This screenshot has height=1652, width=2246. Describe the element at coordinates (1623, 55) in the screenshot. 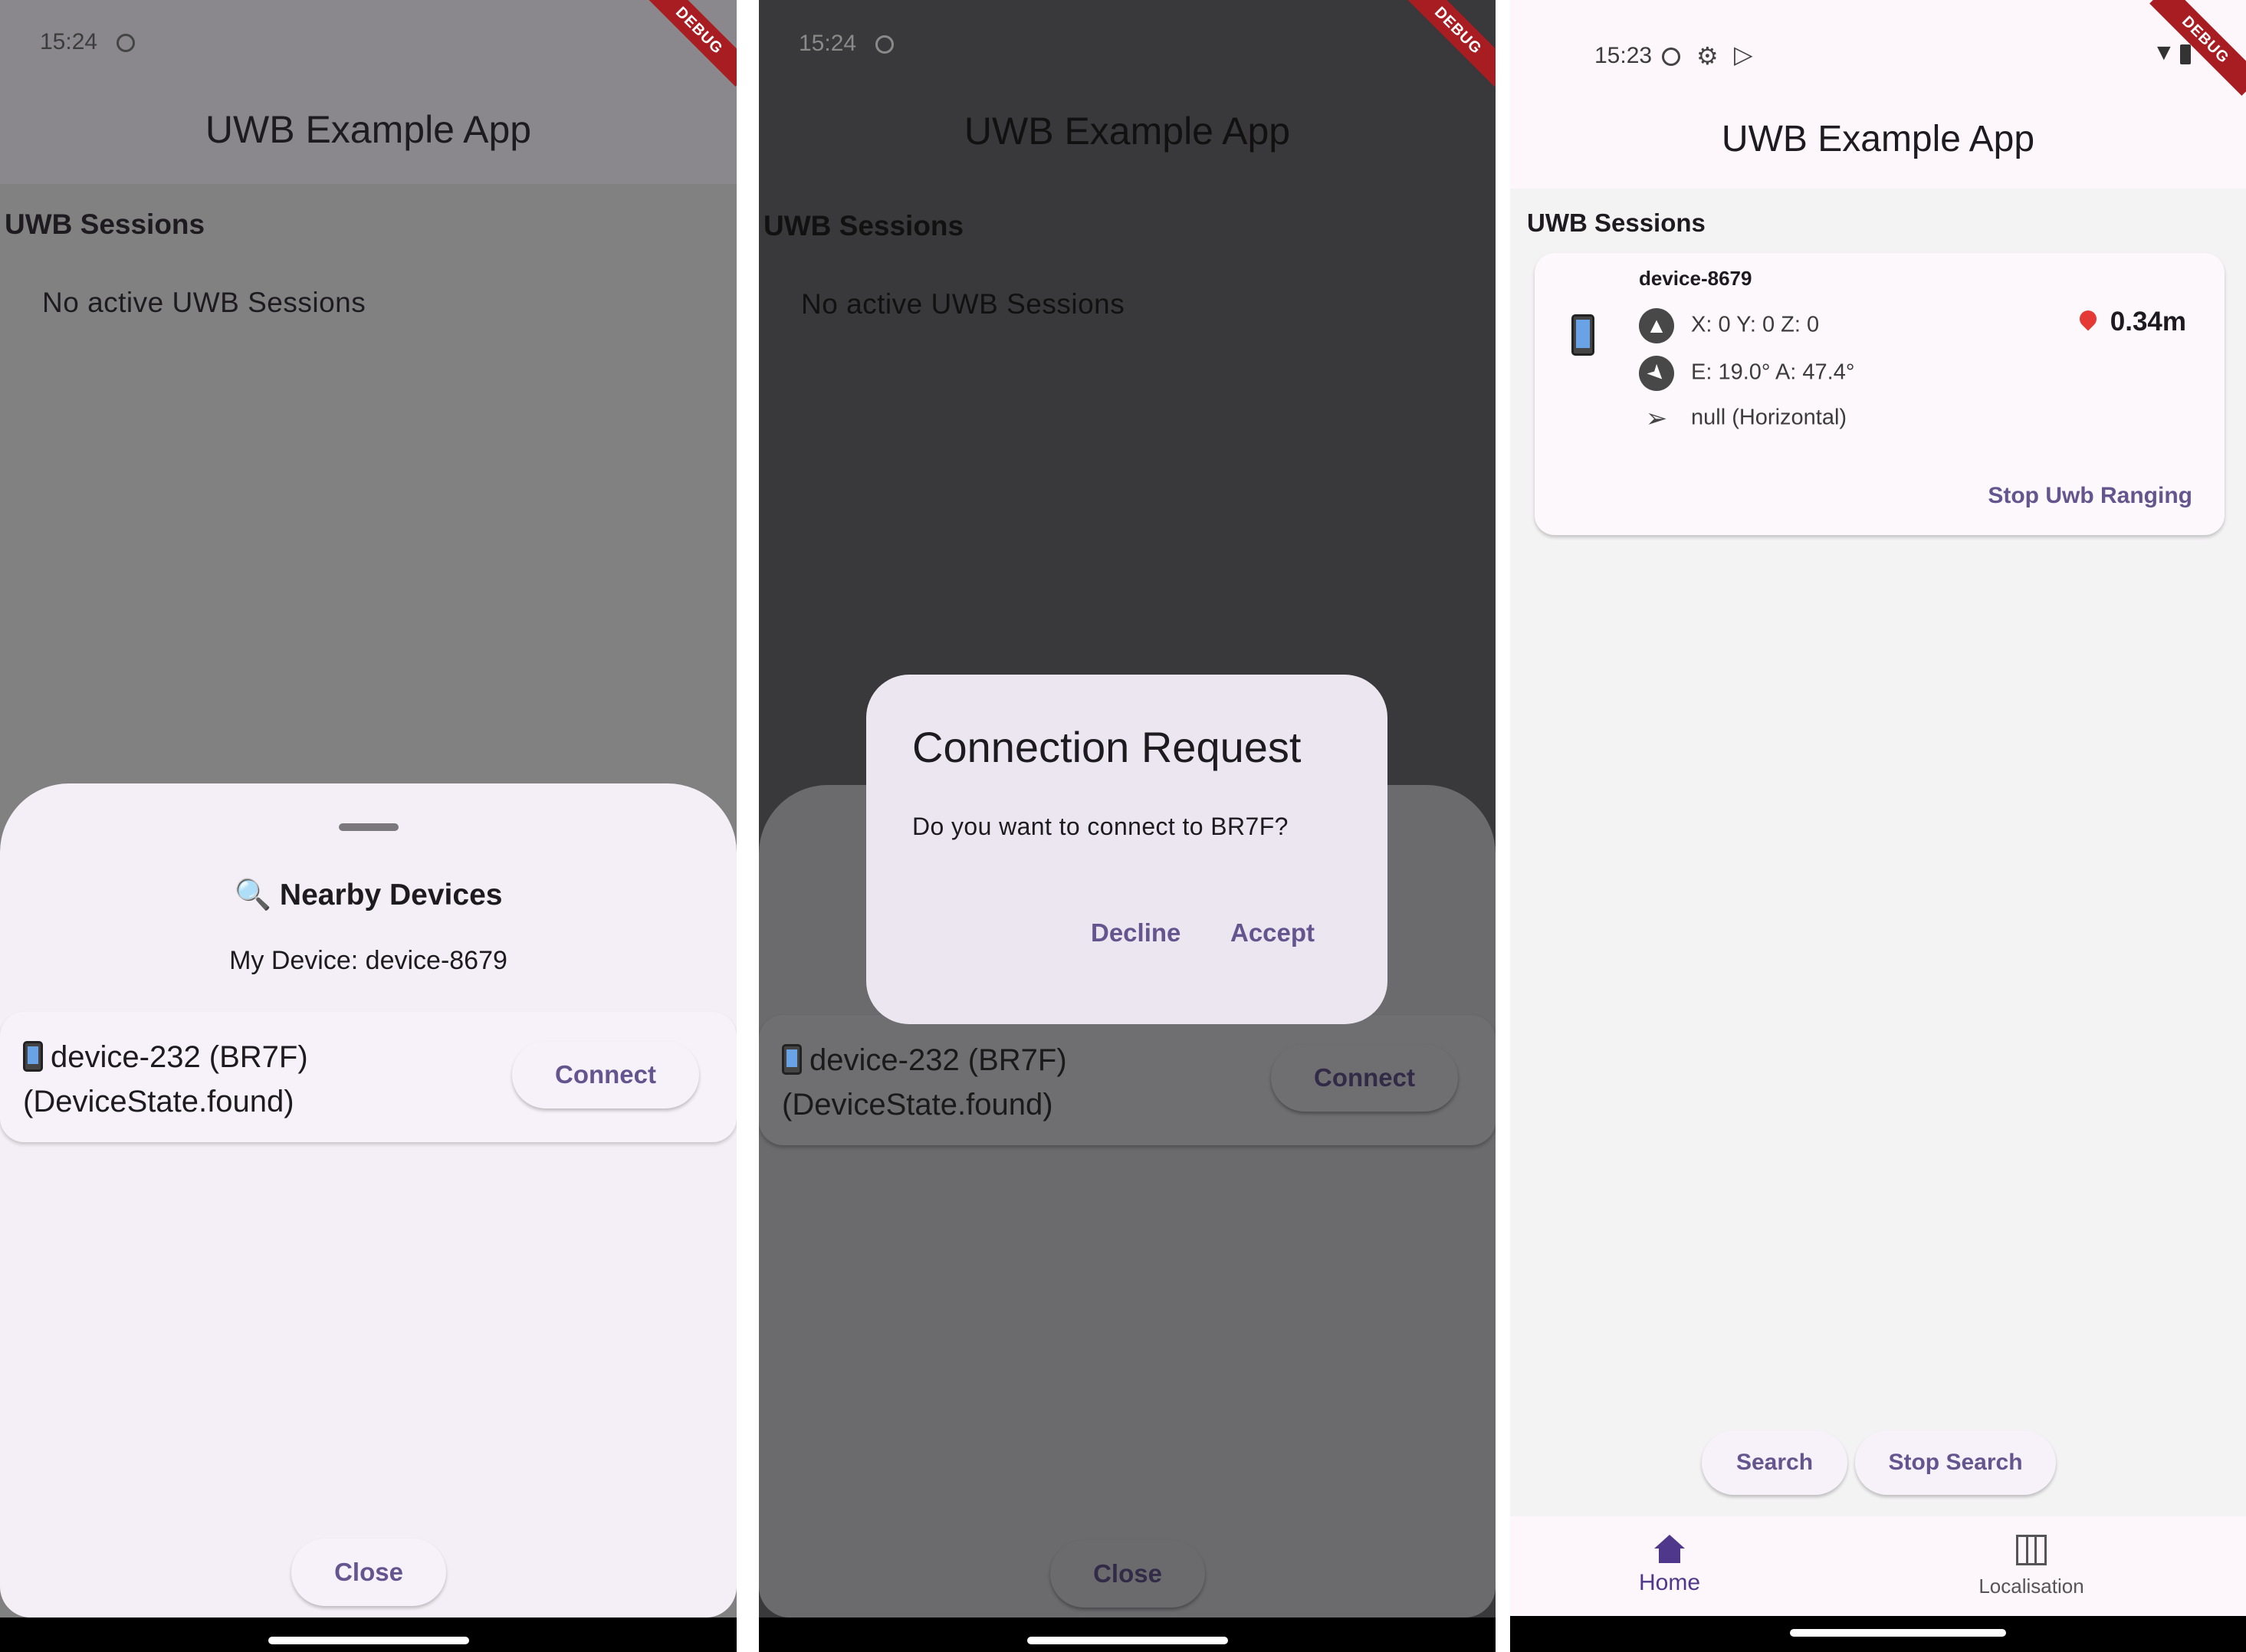

I see `status-time: 15:23` at that location.